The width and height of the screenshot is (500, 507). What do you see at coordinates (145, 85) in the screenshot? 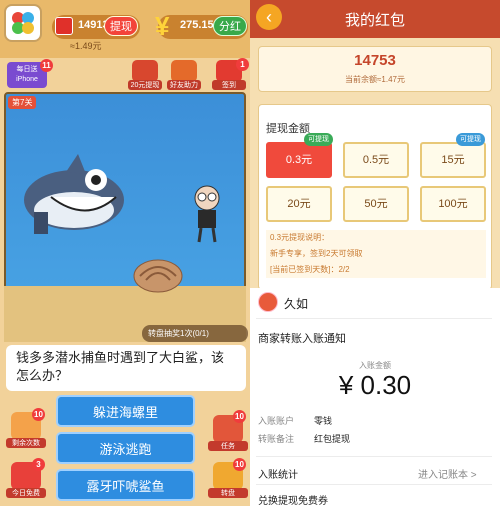
I see `tool-label: 20元提现` at bounding box center [145, 85].